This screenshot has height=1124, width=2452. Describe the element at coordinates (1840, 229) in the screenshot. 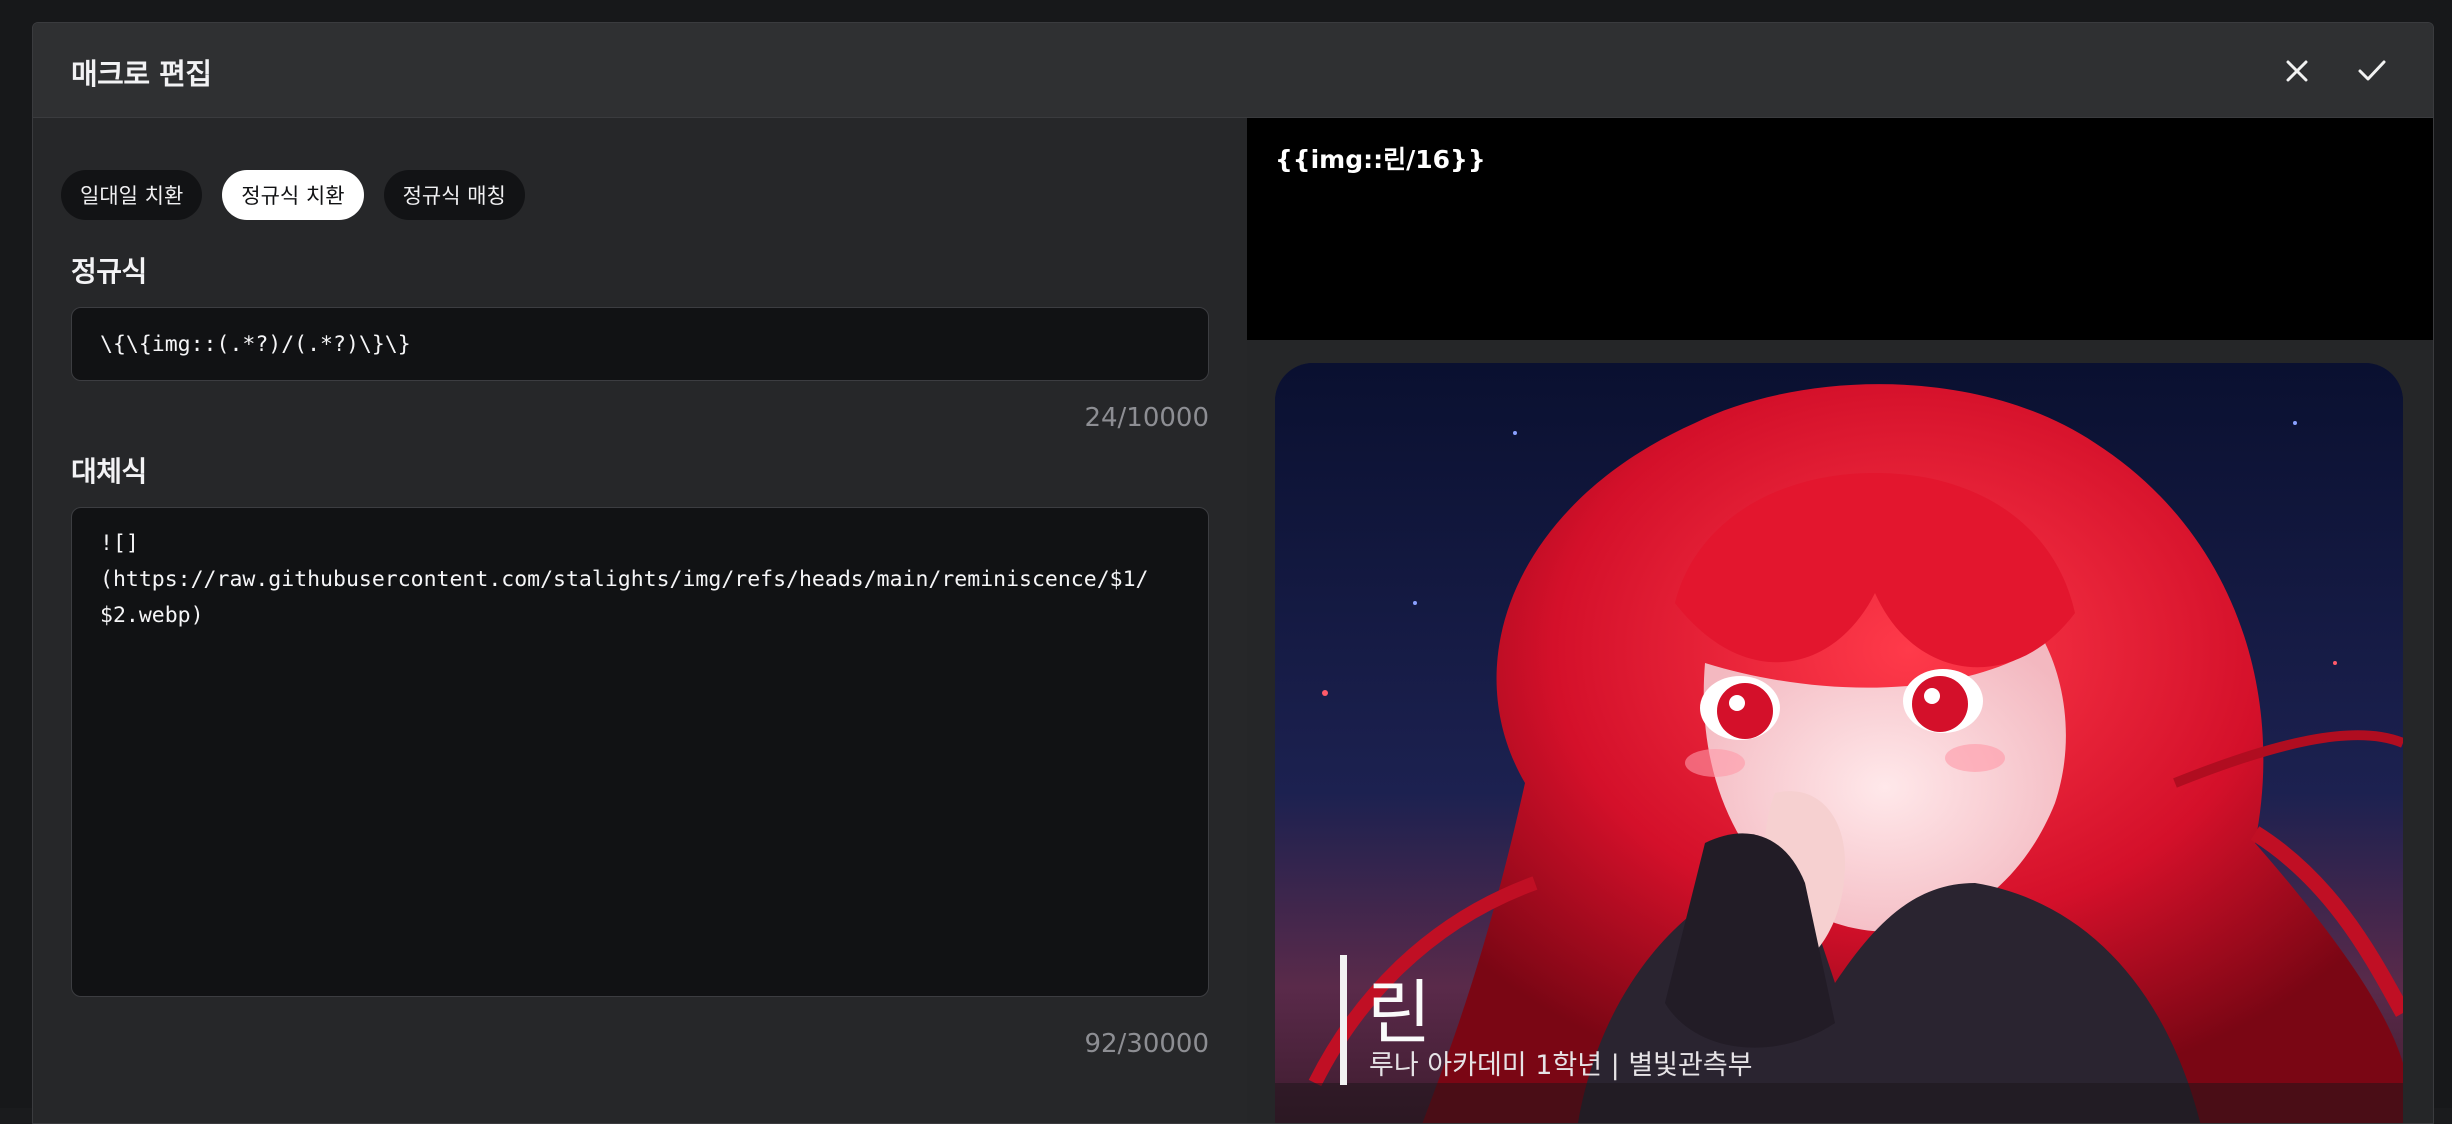

I see `preview-input-area: {{img::린/16}}` at that location.